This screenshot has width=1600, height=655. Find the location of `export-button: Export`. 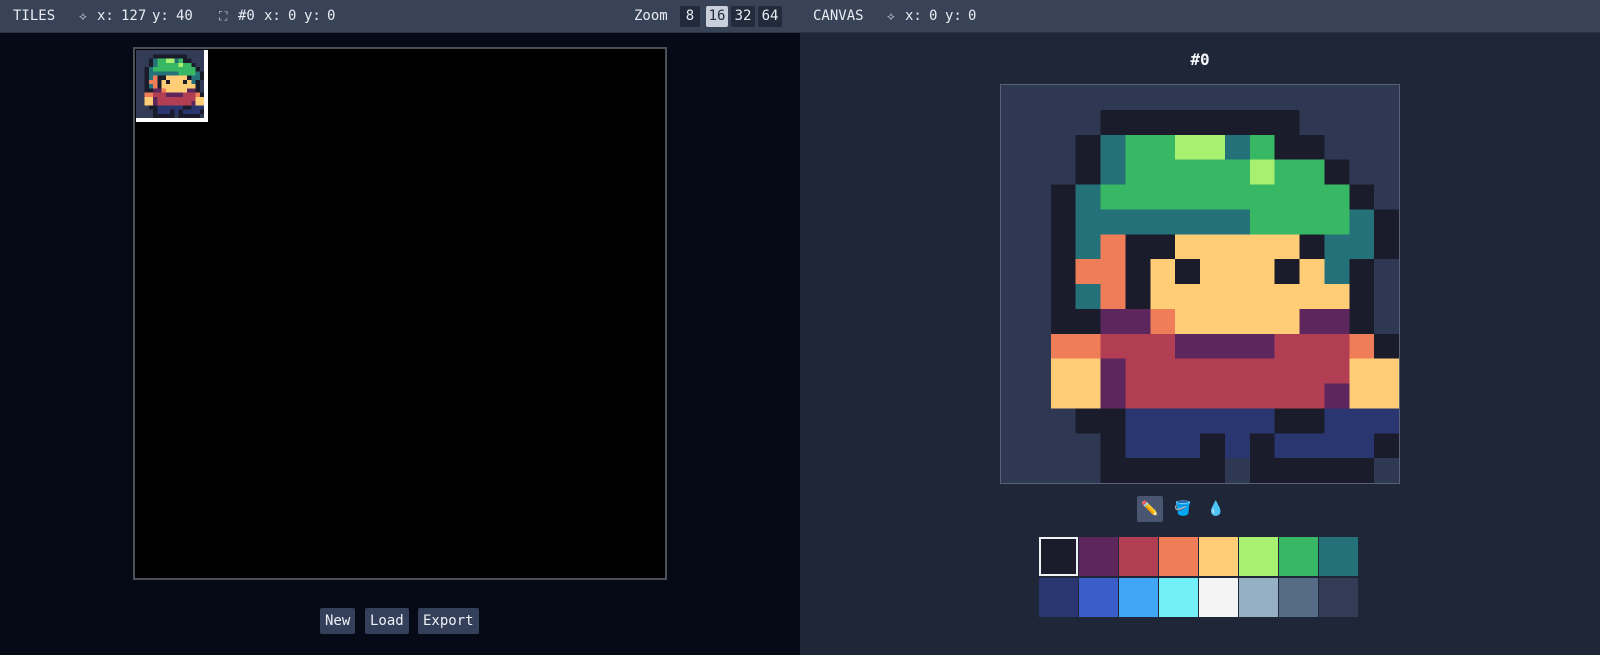

export-button: Export is located at coordinates (448, 621).